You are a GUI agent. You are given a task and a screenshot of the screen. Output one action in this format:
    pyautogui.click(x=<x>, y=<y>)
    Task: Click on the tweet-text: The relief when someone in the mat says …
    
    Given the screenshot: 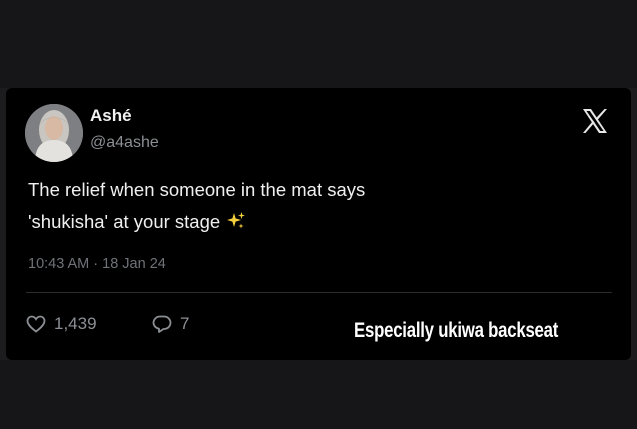 What is the action you would take?
    pyautogui.click(x=308, y=207)
    